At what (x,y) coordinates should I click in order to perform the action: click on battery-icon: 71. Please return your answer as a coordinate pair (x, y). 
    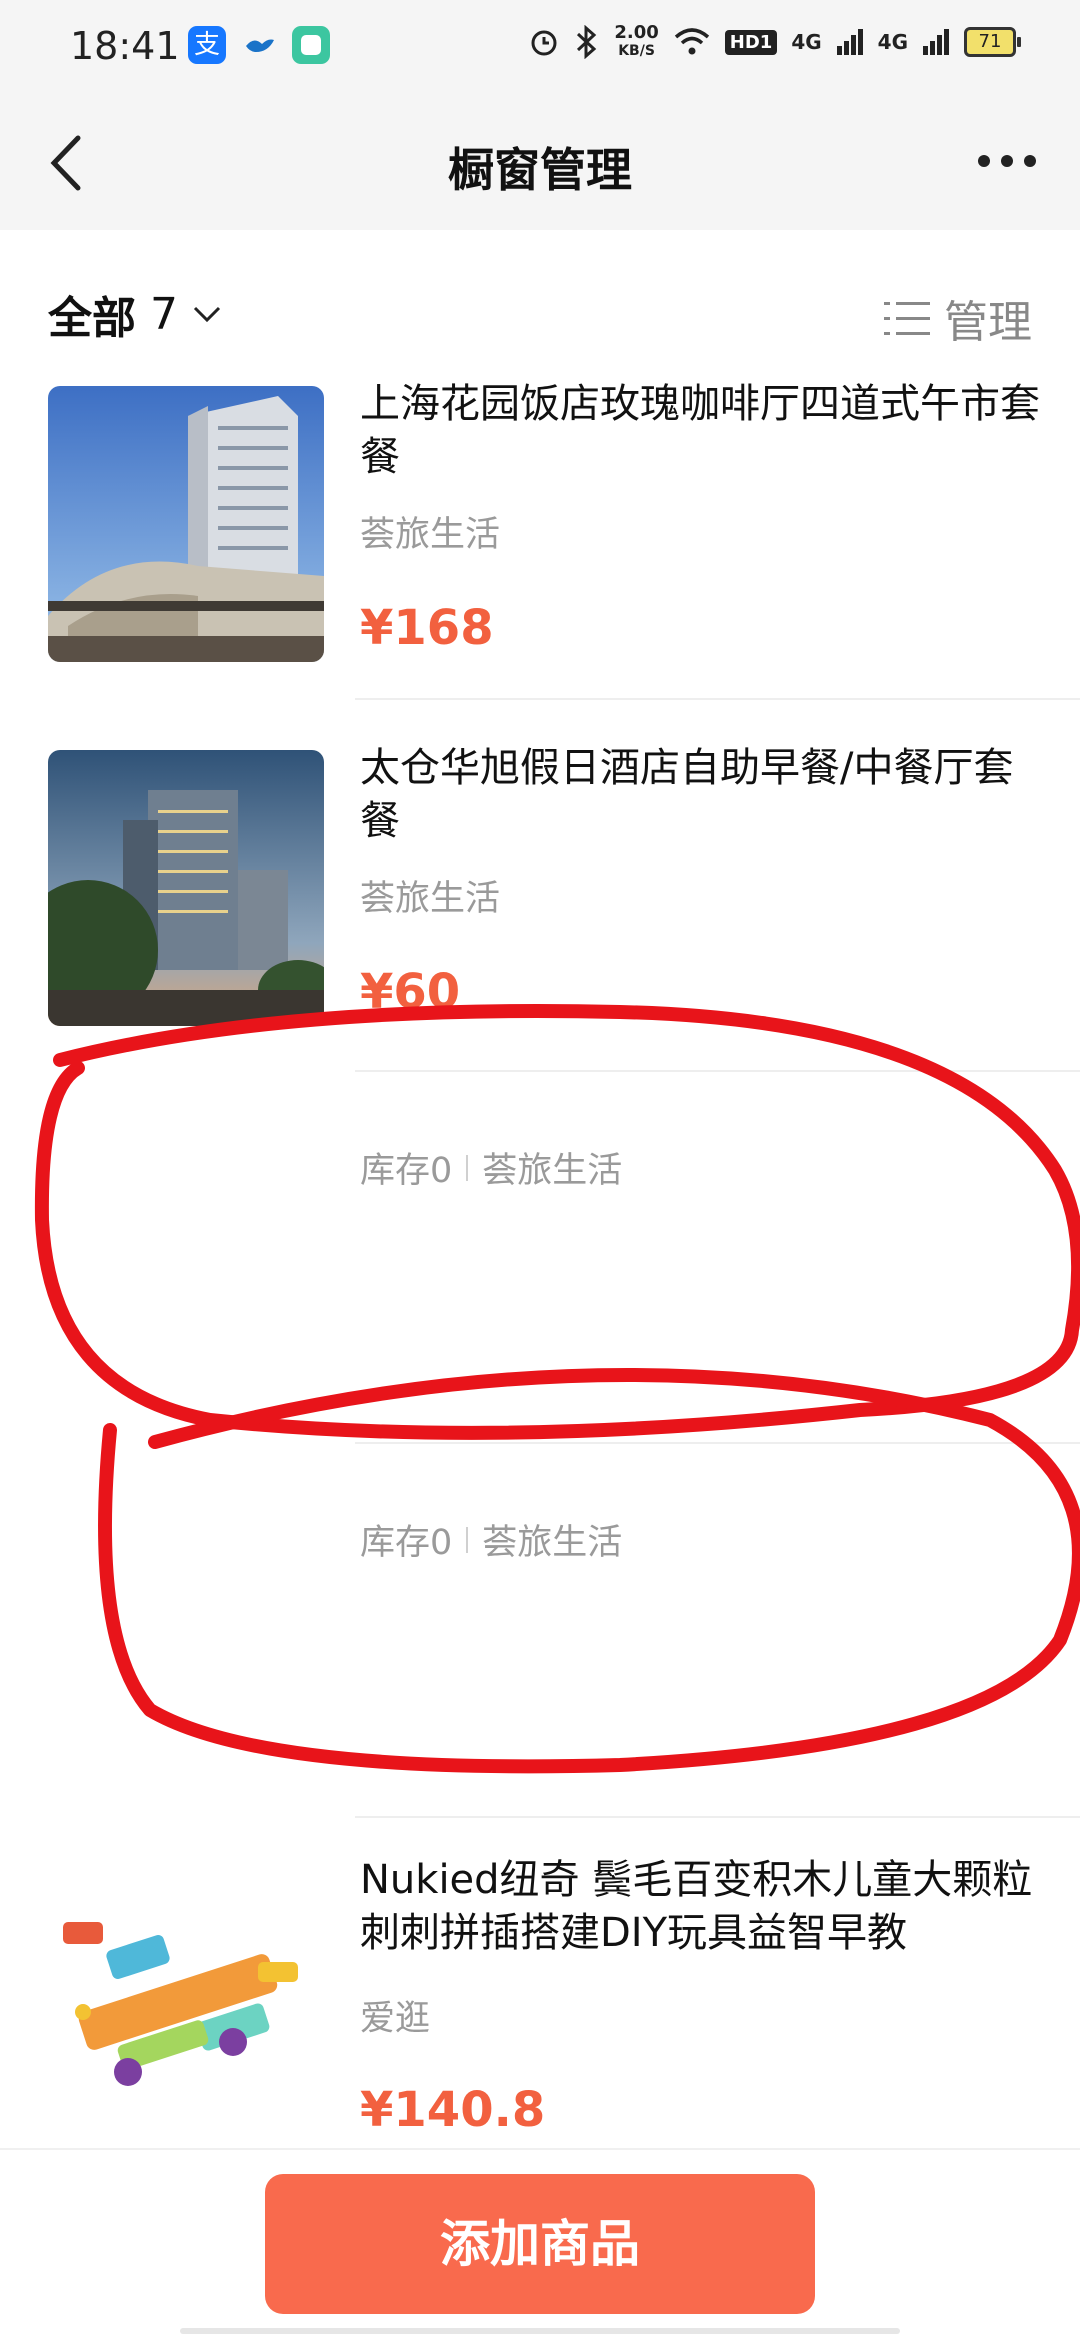
    Looking at the image, I should click on (992, 42).